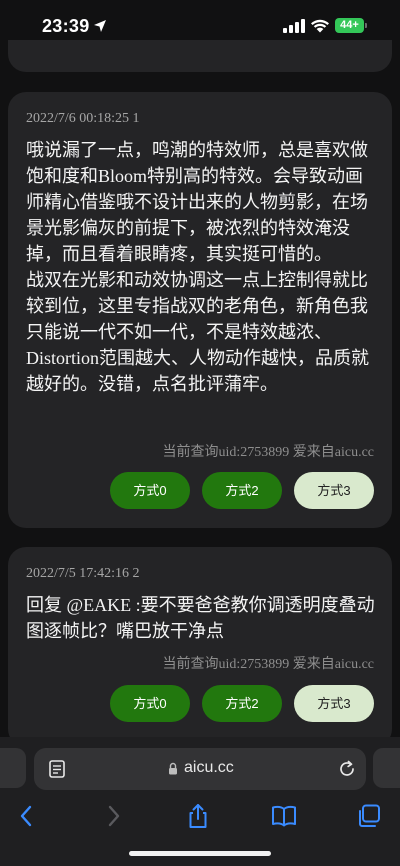 The width and height of the screenshot is (400, 866). I want to click on forward-icon, so click(113, 816).